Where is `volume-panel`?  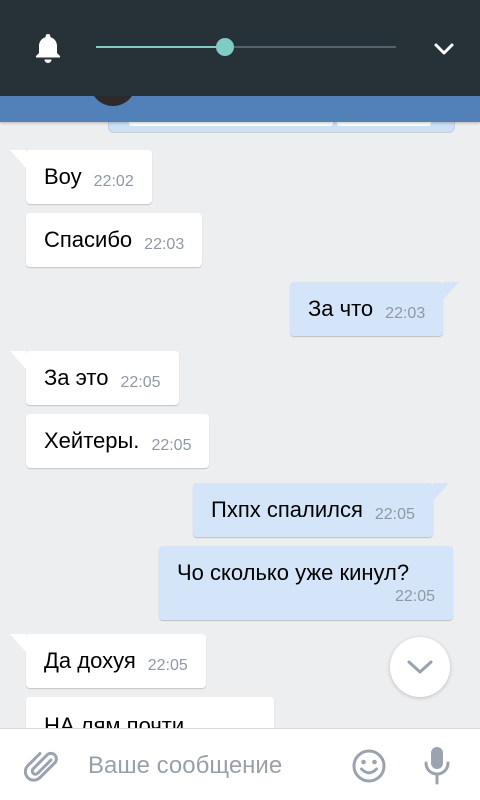 volume-panel is located at coordinates (240, 48).